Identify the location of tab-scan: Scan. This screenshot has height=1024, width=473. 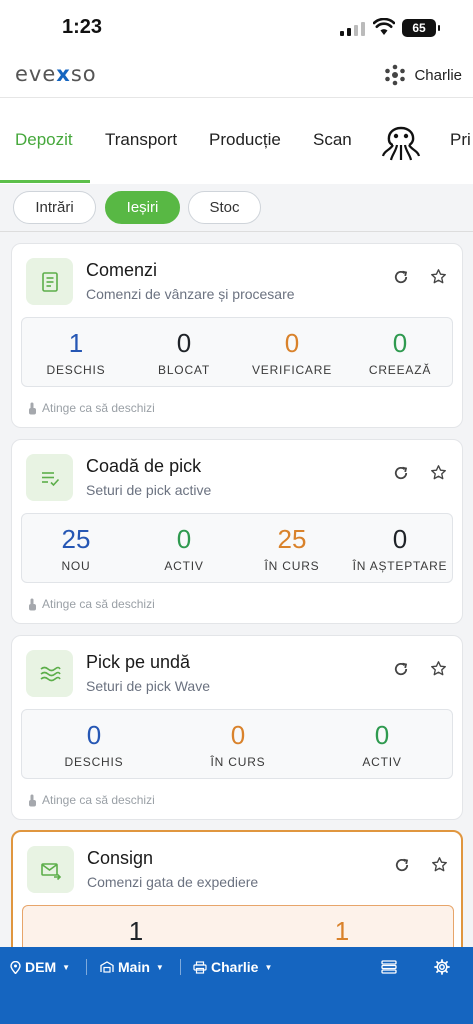
(332, 140).